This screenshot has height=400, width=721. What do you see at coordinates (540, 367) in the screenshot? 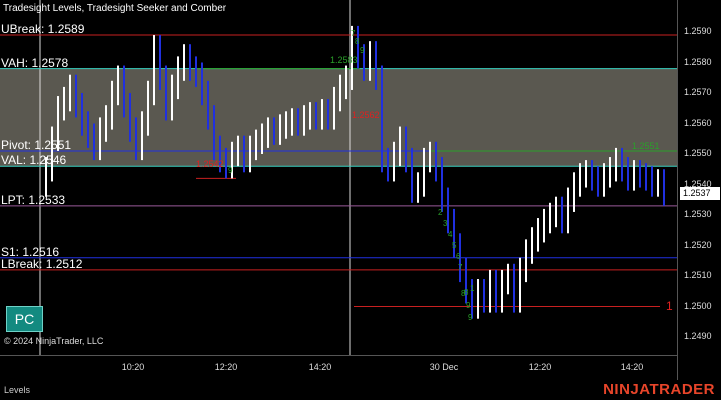
I see `time-tick-4: 12:20` at bounding box center [540, 367].